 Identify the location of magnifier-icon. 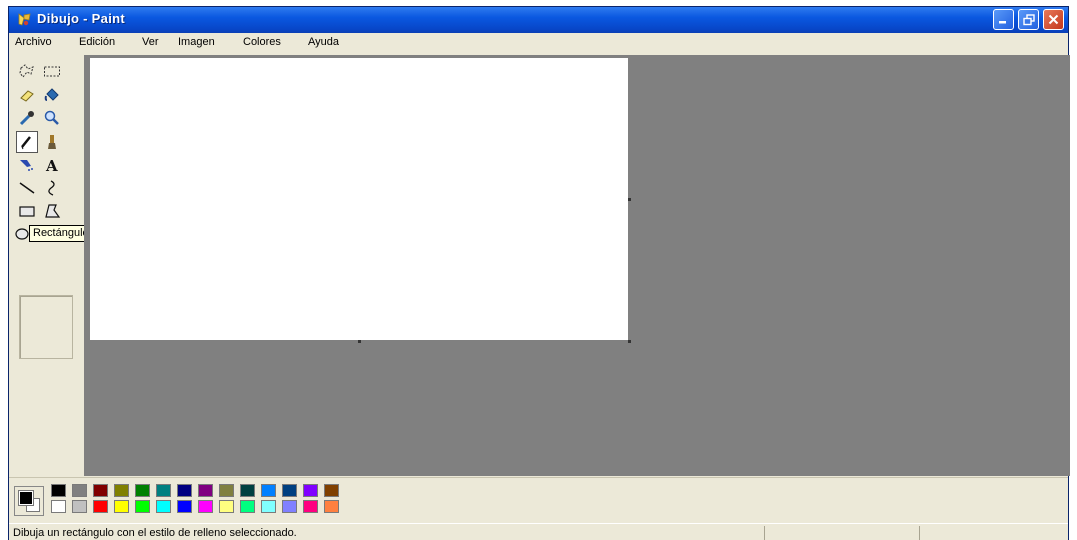
(51, 117).